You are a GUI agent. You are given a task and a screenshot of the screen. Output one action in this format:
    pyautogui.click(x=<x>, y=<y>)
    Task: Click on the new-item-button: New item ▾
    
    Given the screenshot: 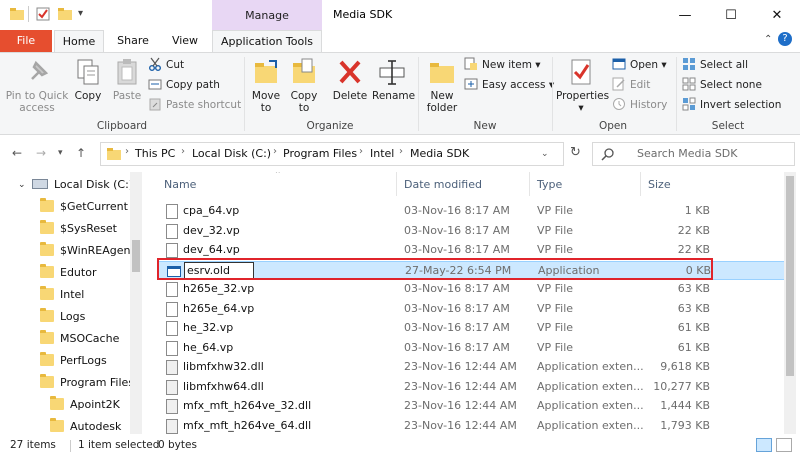 What is the action you would take?
    pyautogui.click(x=502, y=65)
    